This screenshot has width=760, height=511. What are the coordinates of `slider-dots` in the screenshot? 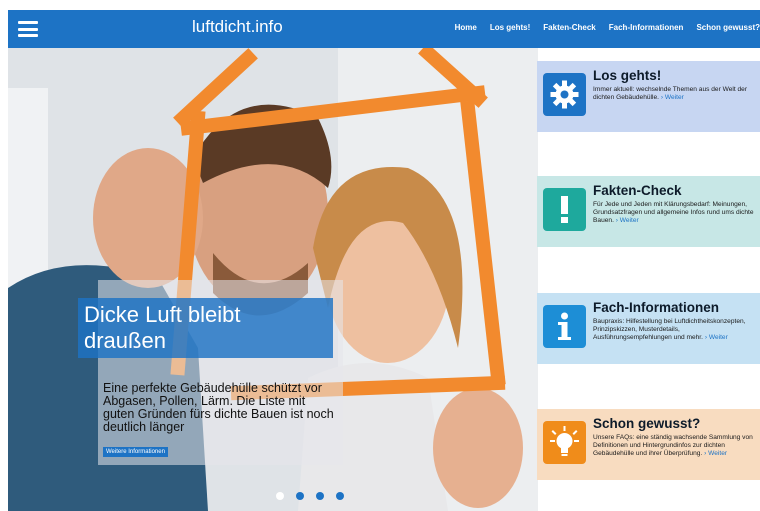 It's located at (310, 496).